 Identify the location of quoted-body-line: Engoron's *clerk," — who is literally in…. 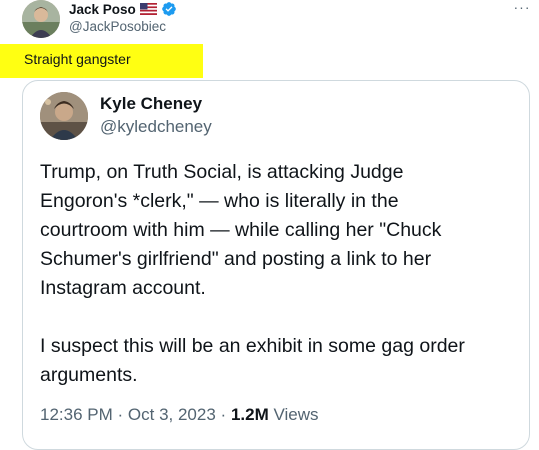
(219, 201).